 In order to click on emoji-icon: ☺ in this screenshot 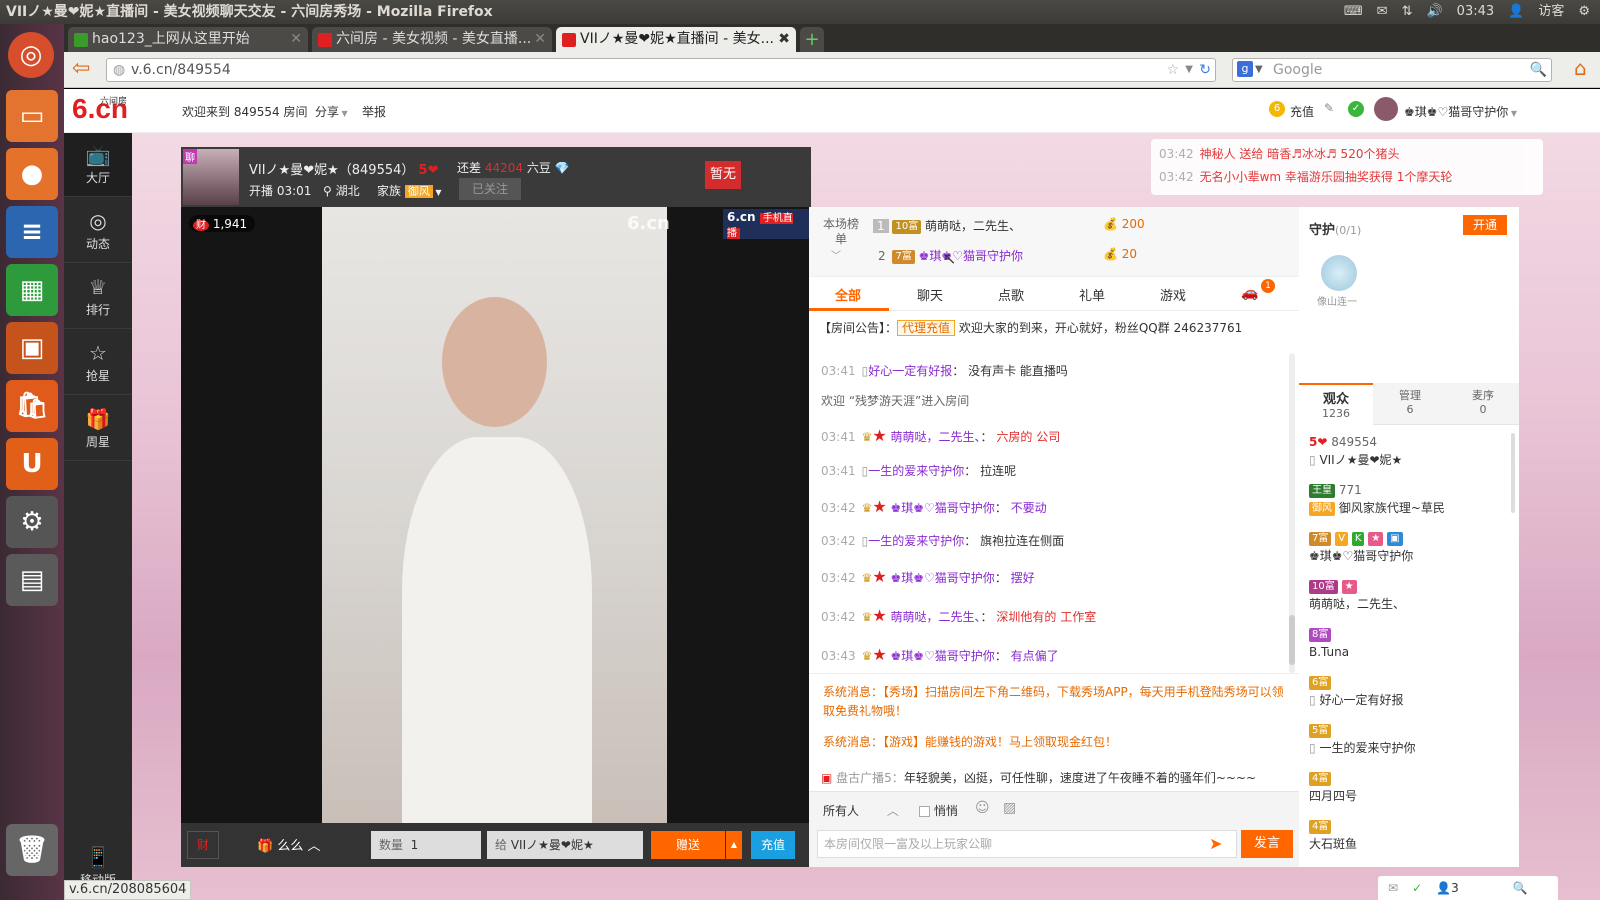, I will do `click(982, 808)`.